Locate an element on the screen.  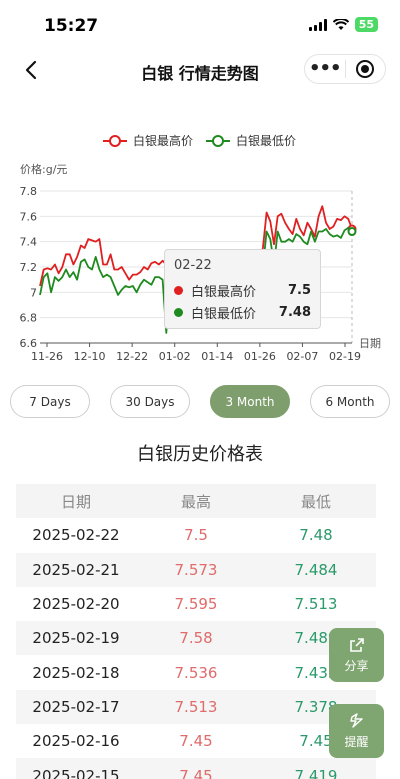
tooltip-row-low: 白银最低价 7.48 is located at coordinates (242, 312).